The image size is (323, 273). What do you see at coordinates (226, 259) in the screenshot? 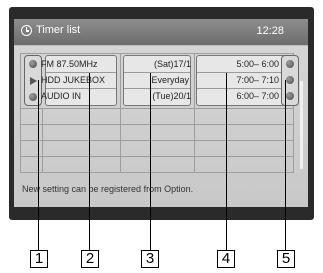
I see `callout-4: 4` at bounding box center [226, 259].